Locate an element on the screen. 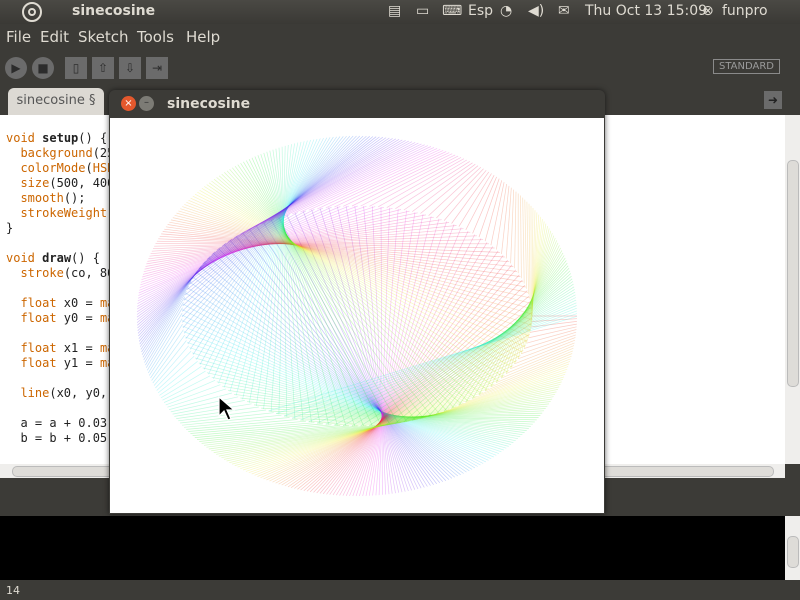  code-line: } is located at coordinates (10, 228).